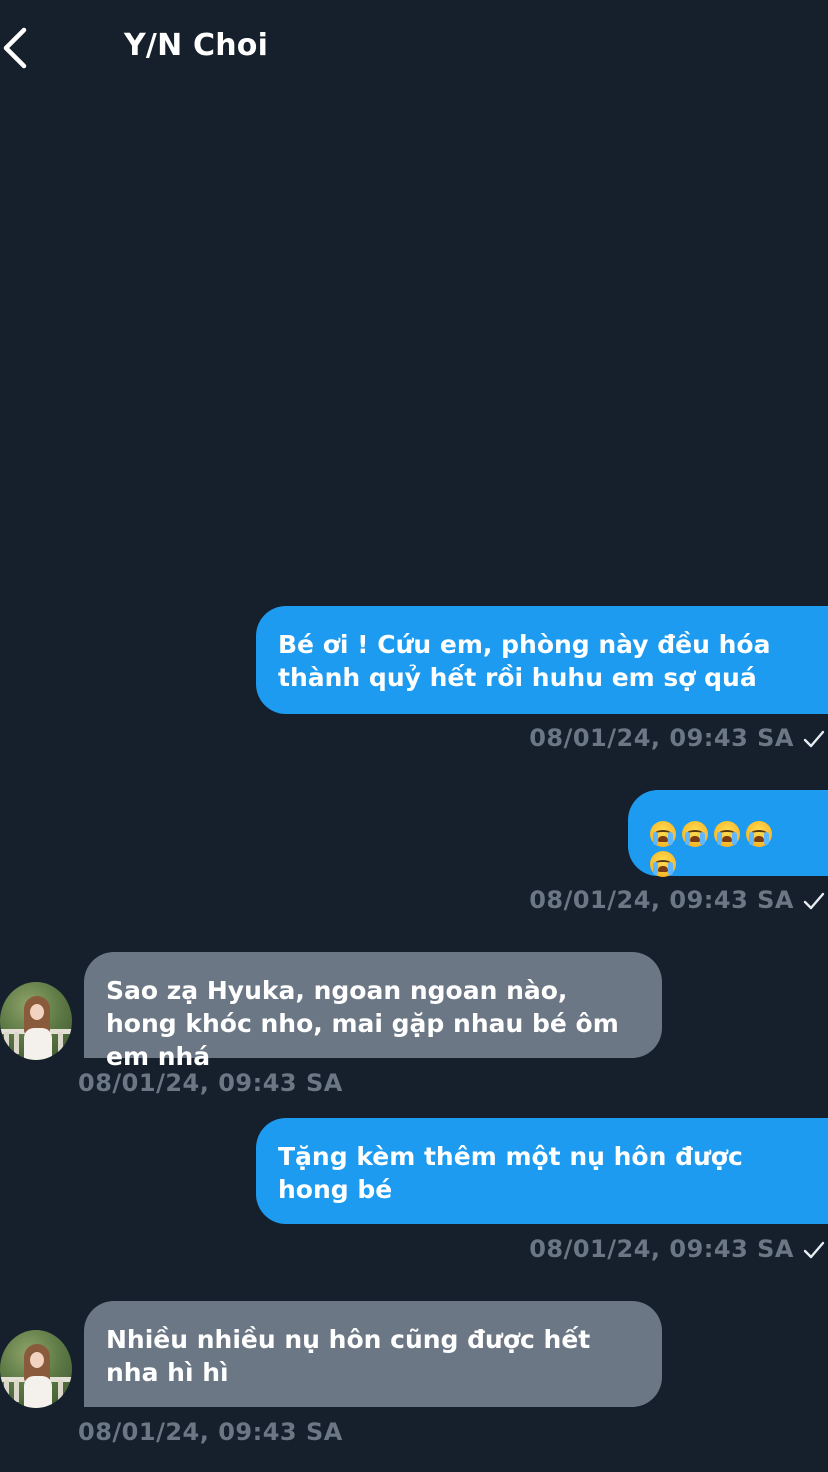 The image size is (828, 1472). What do you see at coordinates (510, 1173) in the screenshot?
I see `message-text: Tặng kèm thêm một nụ hôn được hong bé` at bounding box center [510, 1173].